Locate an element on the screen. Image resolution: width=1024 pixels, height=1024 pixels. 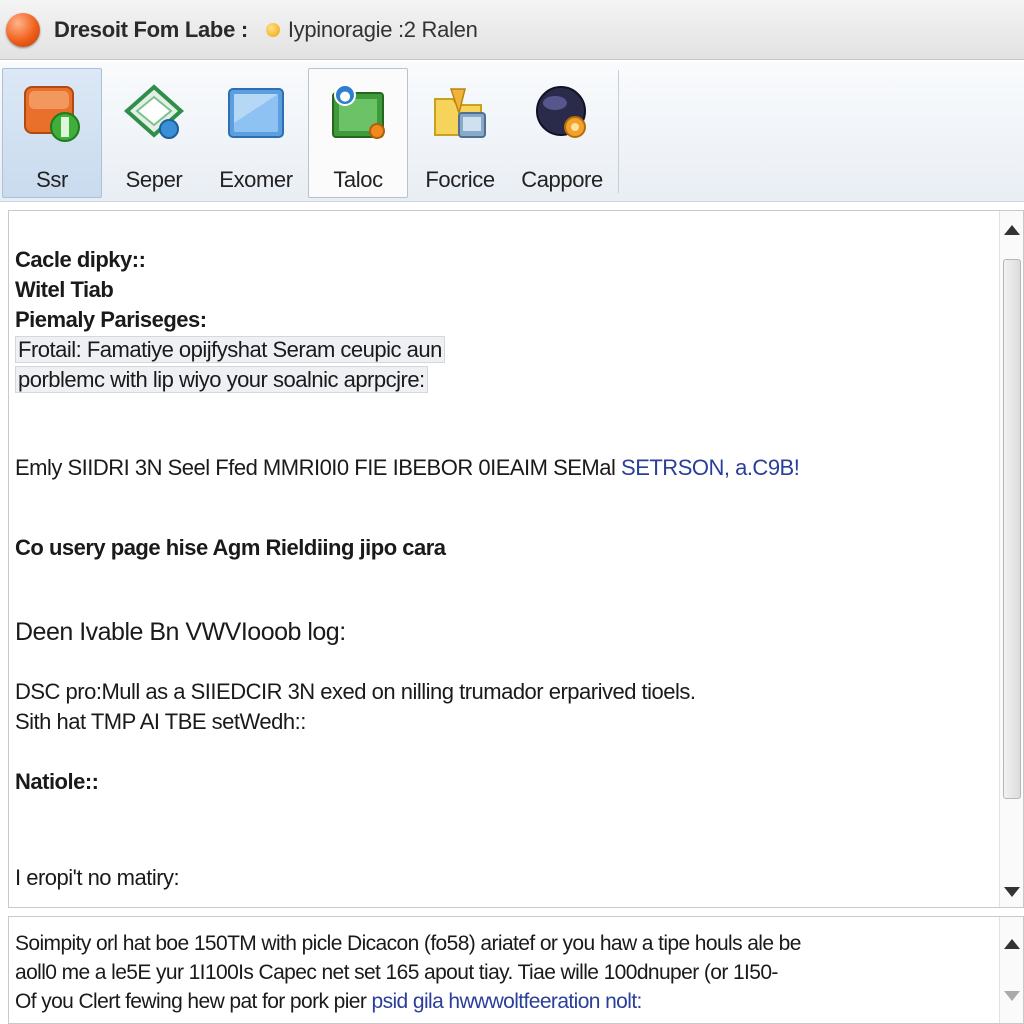
toolbar-button-ssr: Ssr is located at coordinates (52, 133).